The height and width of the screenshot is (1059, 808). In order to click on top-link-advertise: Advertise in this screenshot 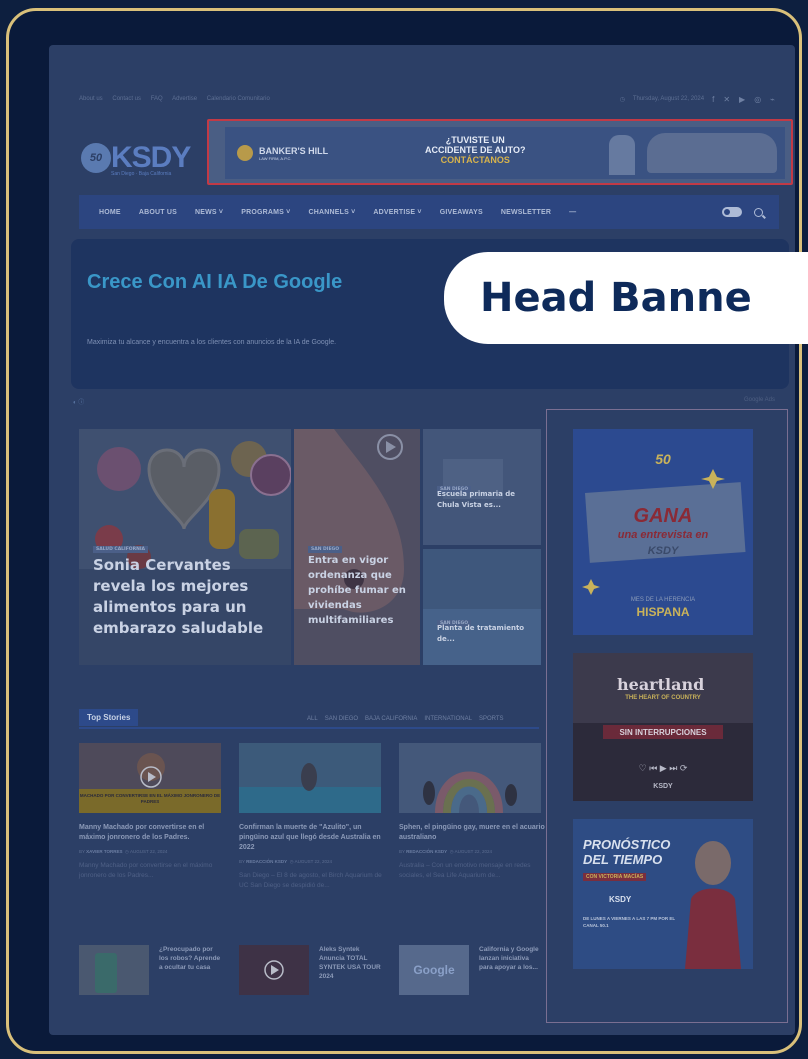, I will do `click(184, 99)`.